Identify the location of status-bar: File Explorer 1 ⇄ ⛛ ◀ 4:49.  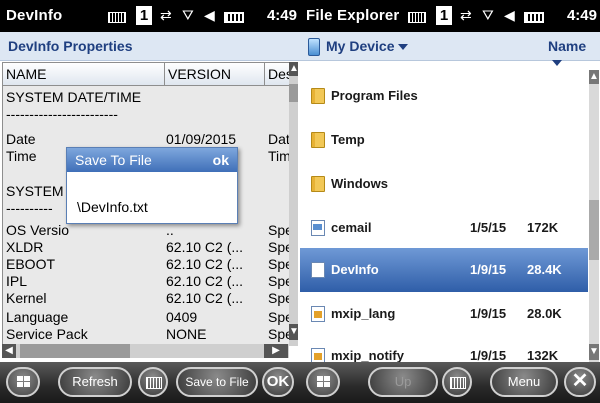
(450, 16).